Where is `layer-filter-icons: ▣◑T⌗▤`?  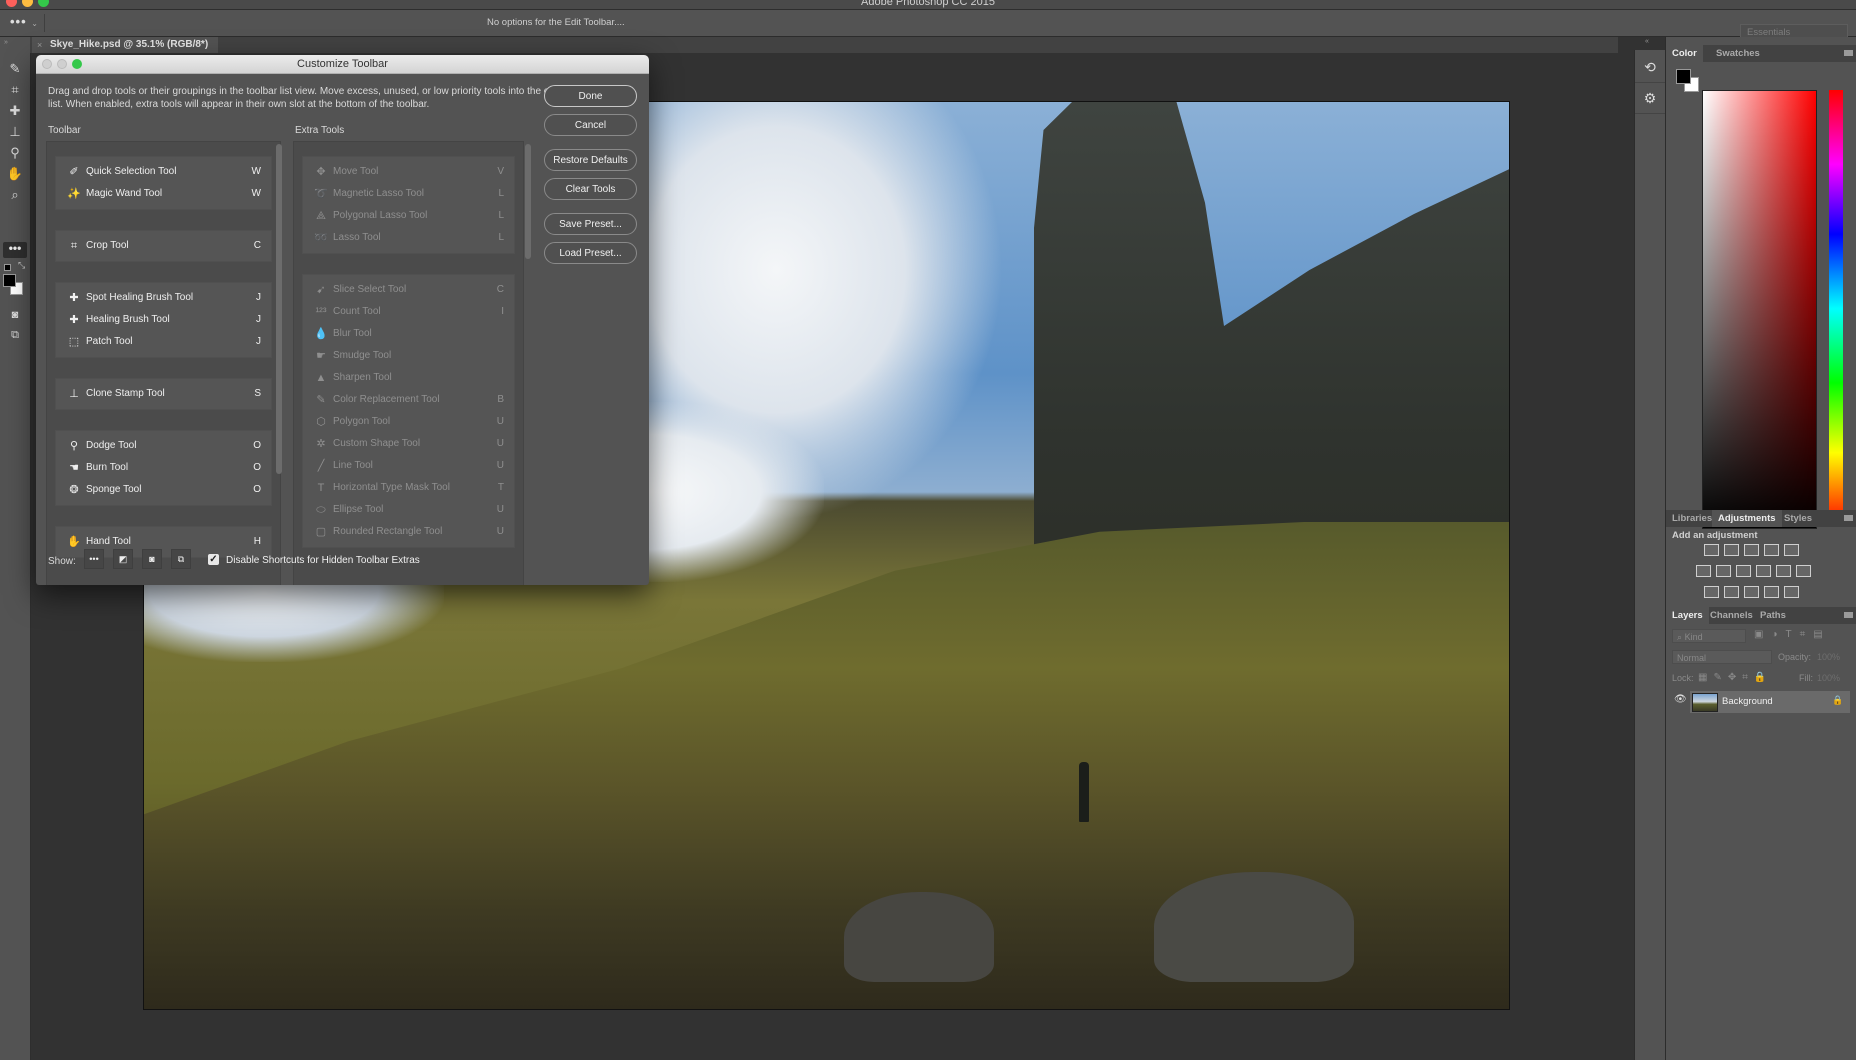
layer-filter-icons: ▣◑T⌗▤ is located at coordinates (1792, 634).